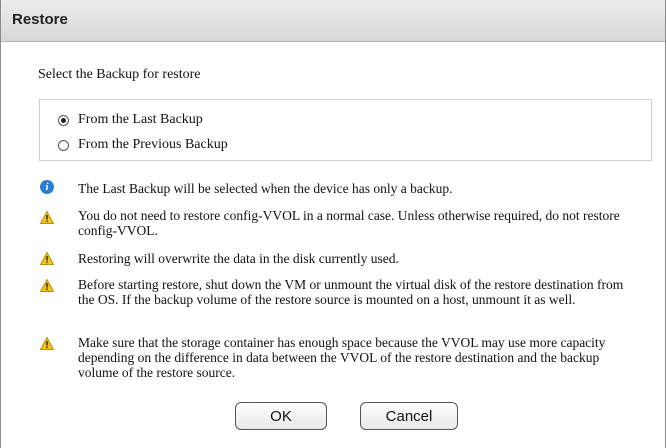  I want to click on radio-previous-backup-label: From the Previous Backup, so click(153, 144).